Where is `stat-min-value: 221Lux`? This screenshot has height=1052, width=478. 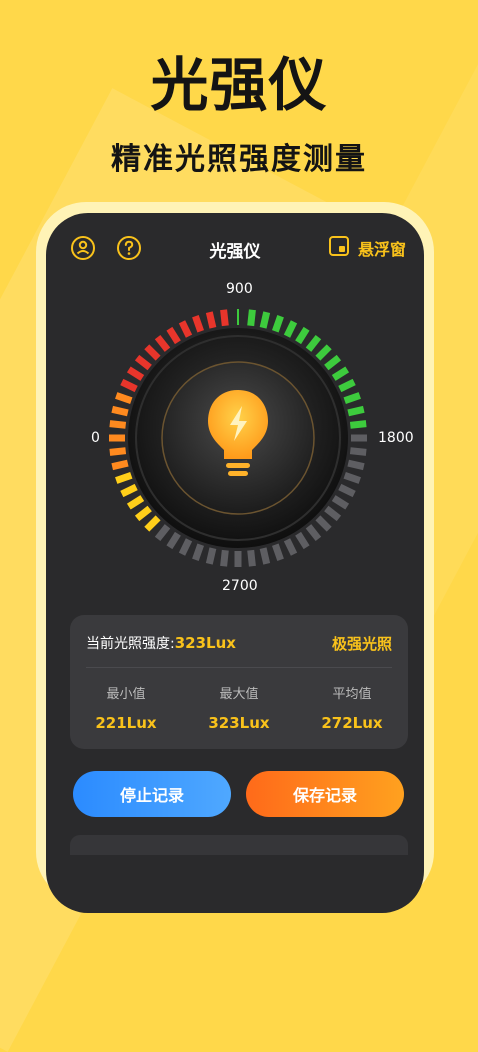
stat-min-value: 221Lux is located at coordinates (126, 723).